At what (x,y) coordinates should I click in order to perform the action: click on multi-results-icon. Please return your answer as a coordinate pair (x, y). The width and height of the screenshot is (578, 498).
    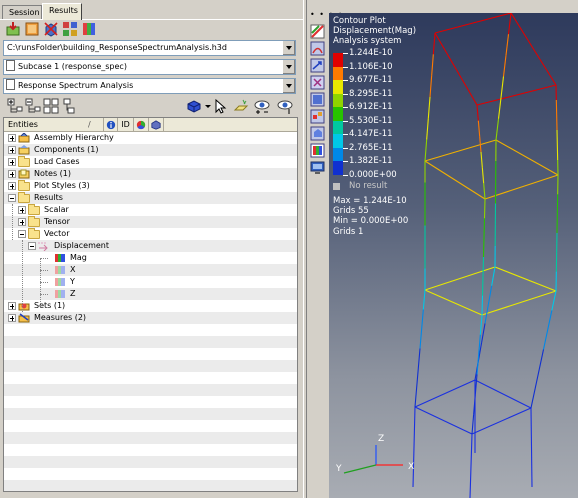
    Looking at the image, I should click on (89, 29).